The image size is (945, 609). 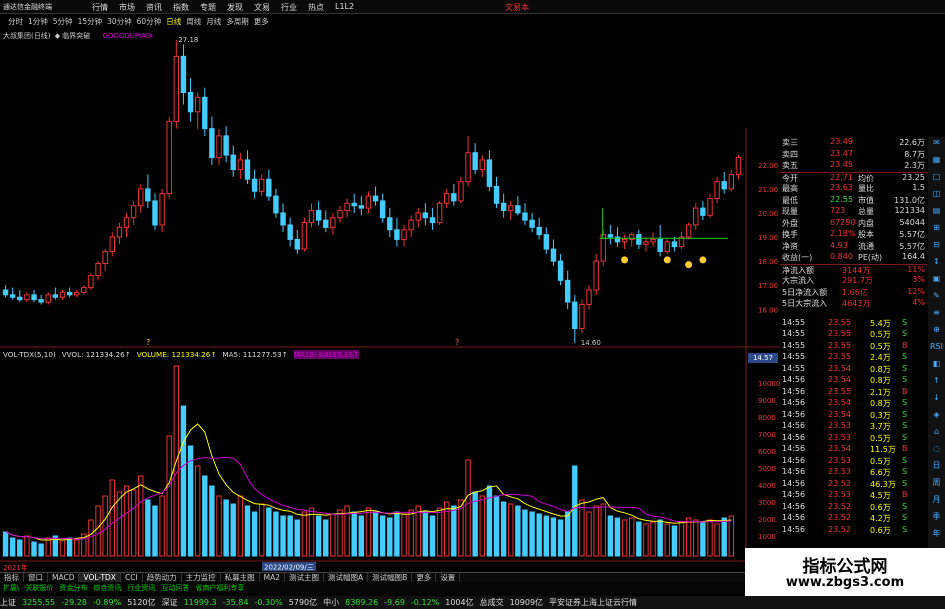 I want to click on period-3: 15分钟, so click(x=90, y=21).